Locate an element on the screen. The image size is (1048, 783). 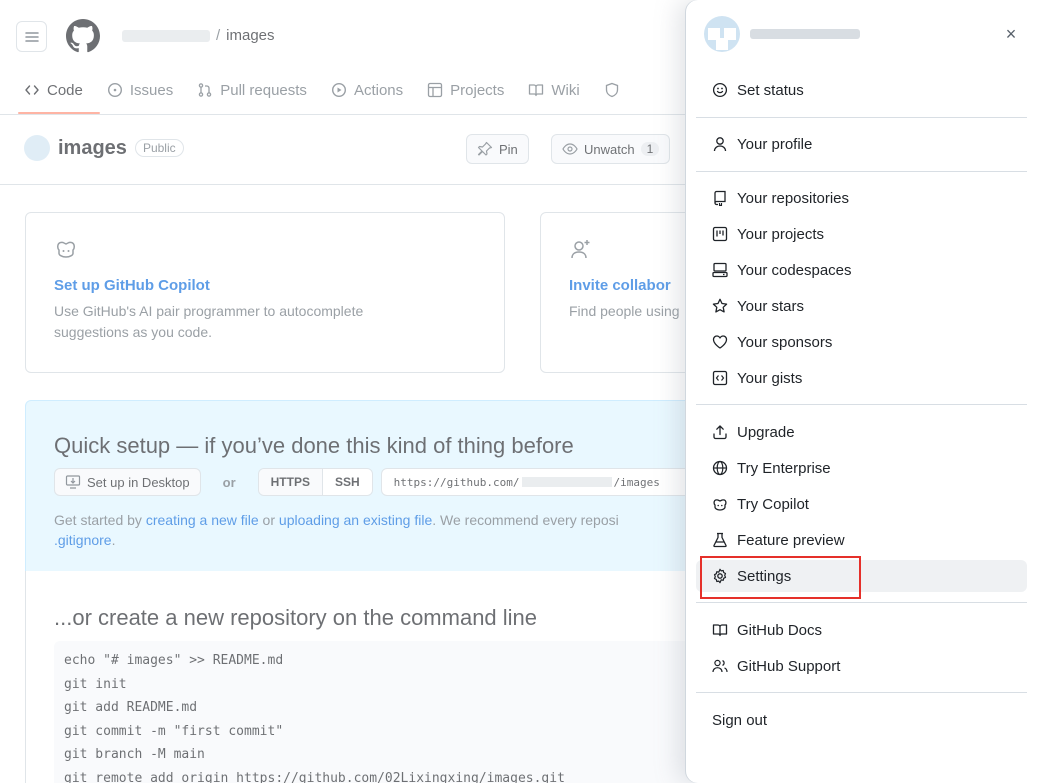
star-icon is located at coordinates (720, 305).